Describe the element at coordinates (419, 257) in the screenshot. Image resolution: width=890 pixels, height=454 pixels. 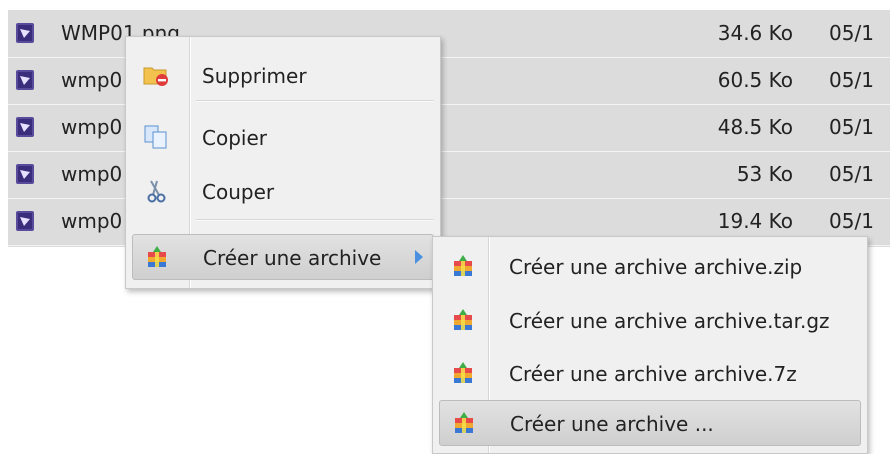
I see `submenu-arrow-icon` at that location.